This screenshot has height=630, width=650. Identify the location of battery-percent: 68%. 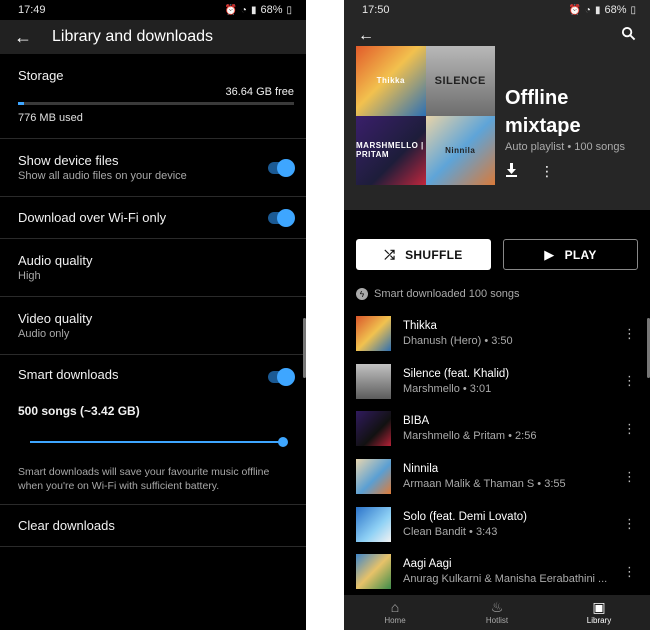
(615, 10).